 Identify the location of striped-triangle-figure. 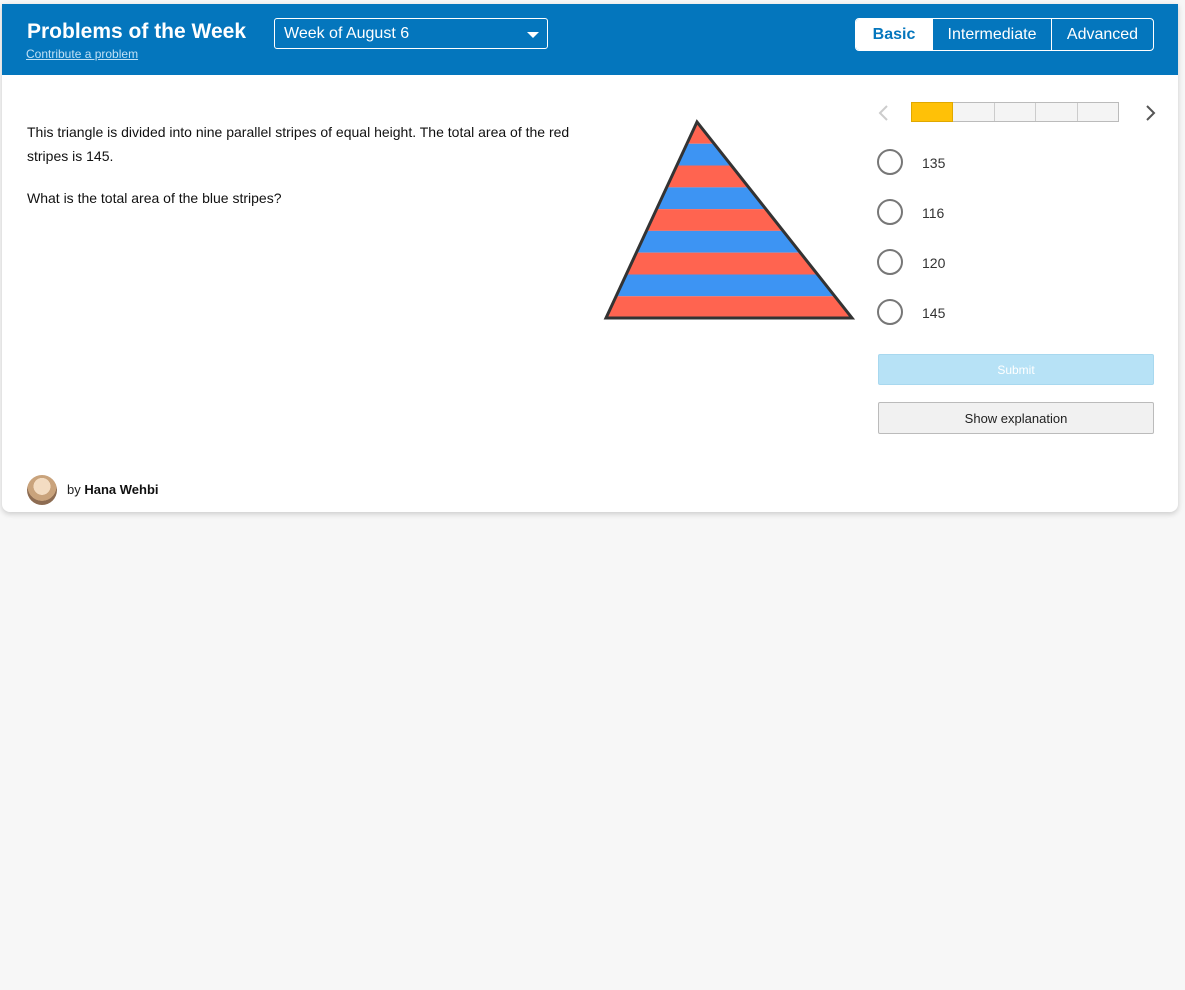
(729, 219).